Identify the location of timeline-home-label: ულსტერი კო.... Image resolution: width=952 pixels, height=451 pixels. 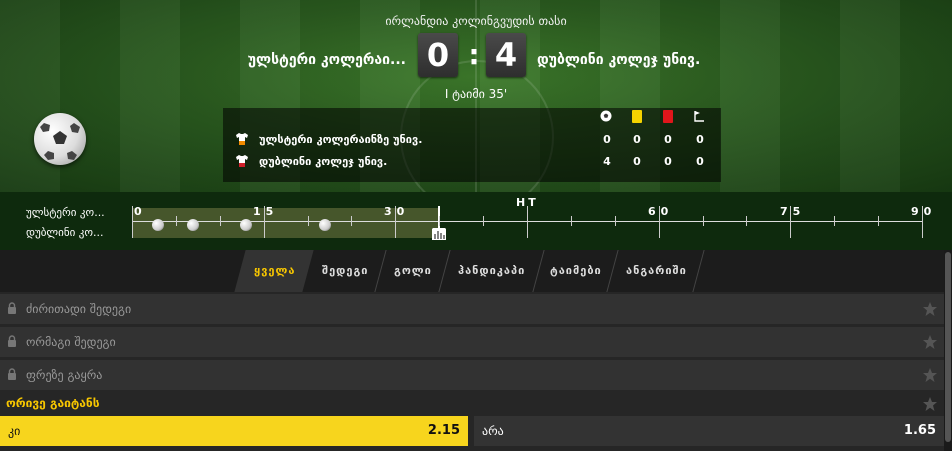
(65, 212).